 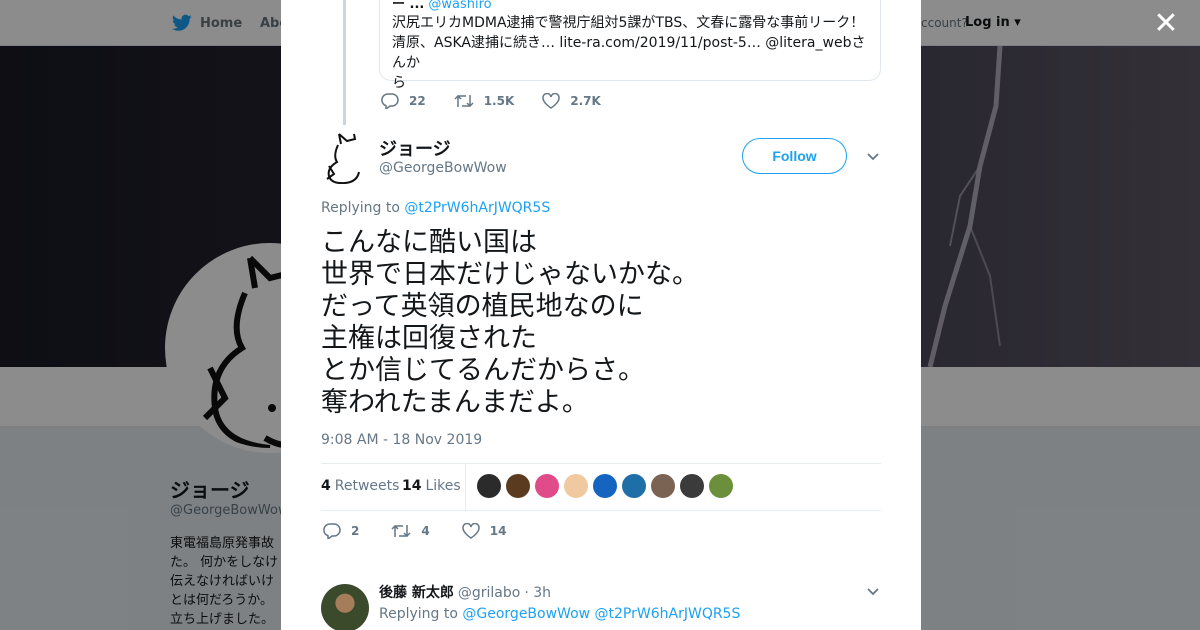 What do you see at coordinates (345, 607) in the screenshot?
I see `reply-author-avatar` at bounding box center [345, 607].